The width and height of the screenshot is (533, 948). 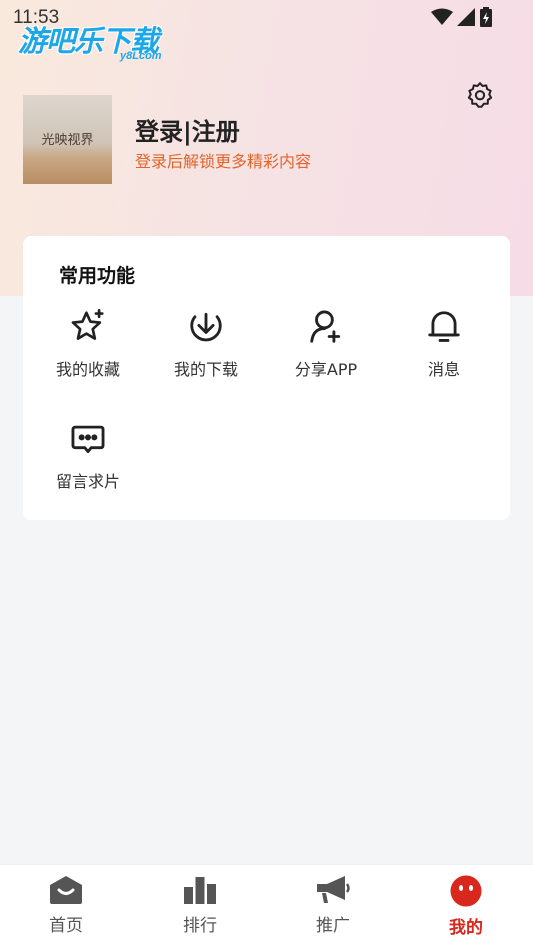 What do you see at coordinates (88, 439) in the screenshot?
I see `message-icon` at bounding box center [88, 439].